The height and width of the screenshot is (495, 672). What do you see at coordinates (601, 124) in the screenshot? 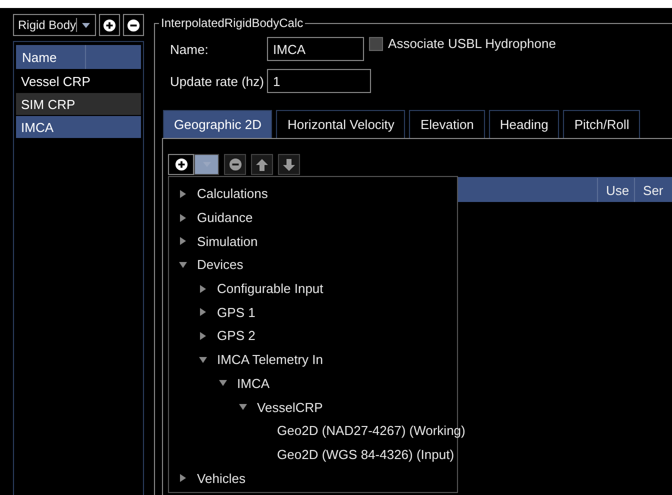
I see `tab: Pitch/Roll` at bounding box center [601, 124].